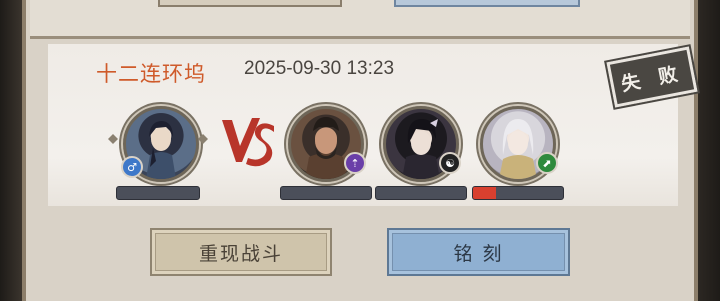 This screenshot has height=301, width=720. I want to click on battle-title: 十二连环坞, so click(151, 74).